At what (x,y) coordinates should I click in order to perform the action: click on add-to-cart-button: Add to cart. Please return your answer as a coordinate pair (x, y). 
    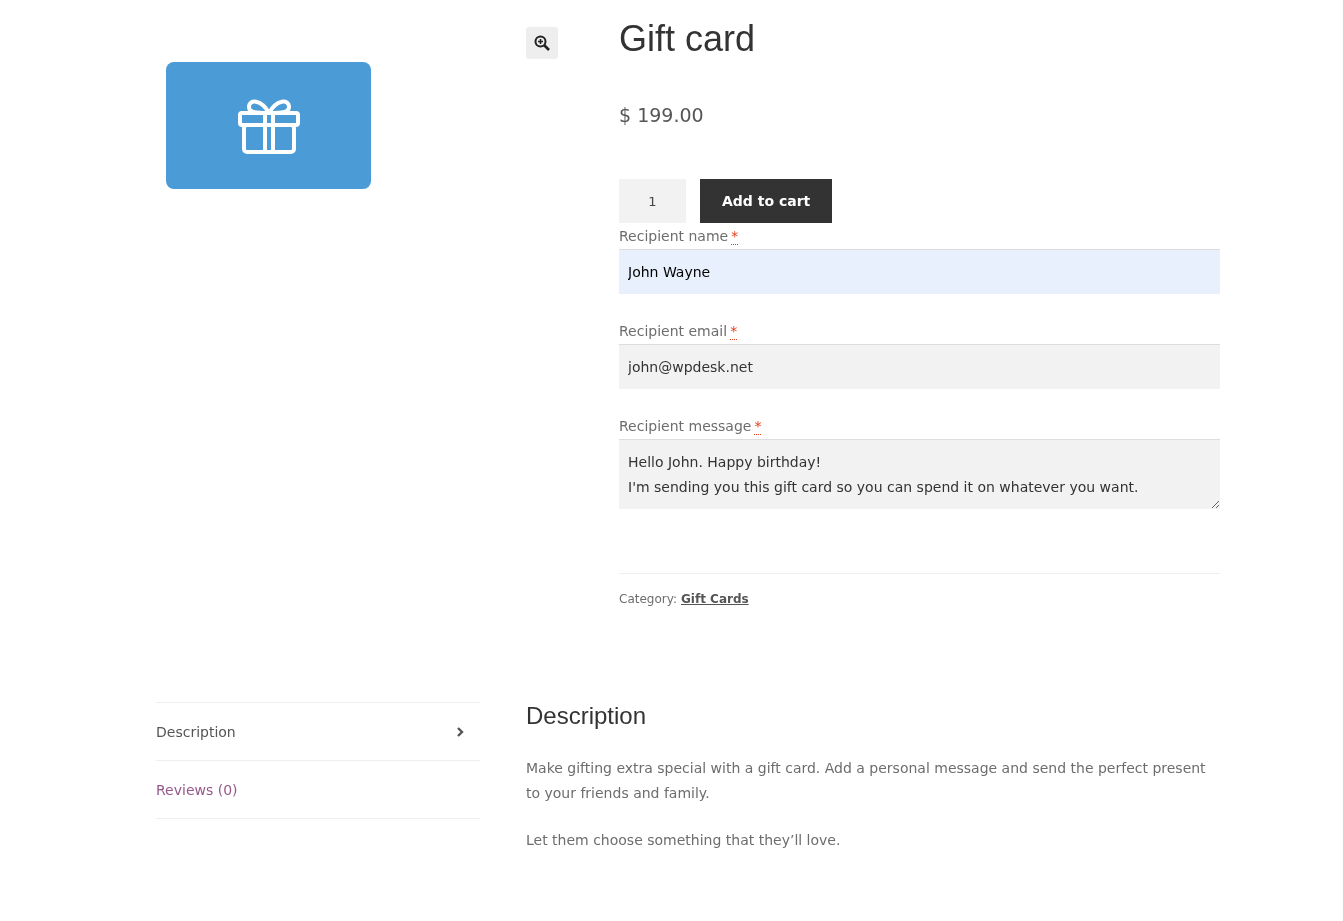
    Looking at the image, I should click on (766, 201).